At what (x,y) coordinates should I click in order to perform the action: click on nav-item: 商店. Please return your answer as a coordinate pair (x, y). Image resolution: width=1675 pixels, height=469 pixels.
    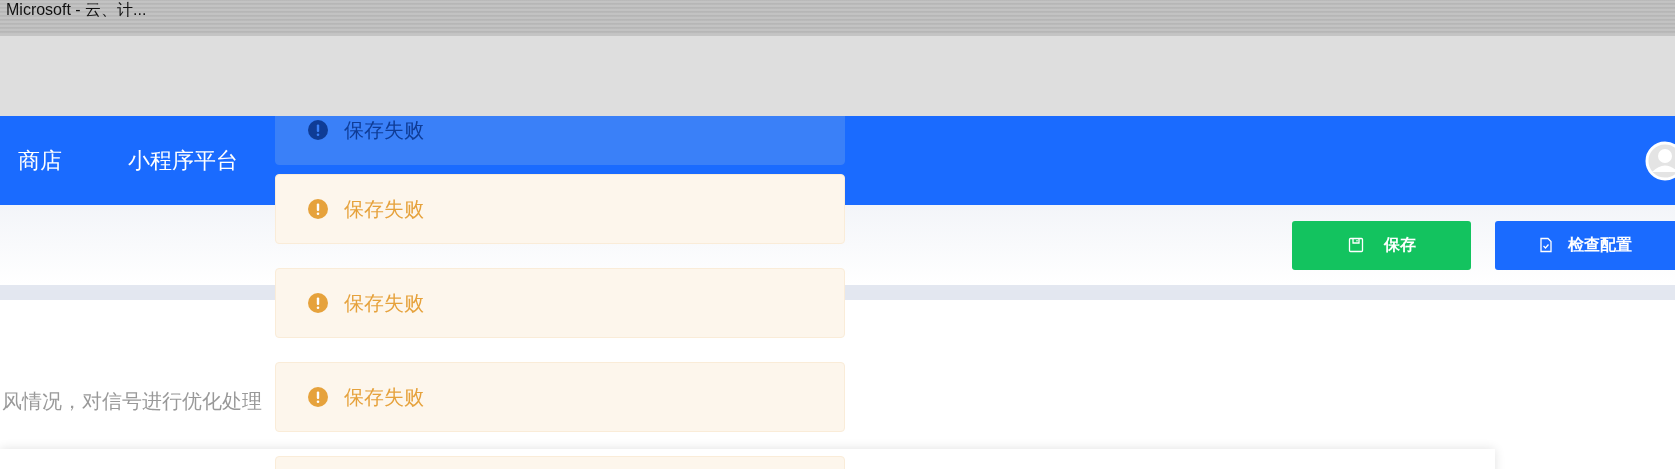
    Looking at the image, I should click on (40, 160).